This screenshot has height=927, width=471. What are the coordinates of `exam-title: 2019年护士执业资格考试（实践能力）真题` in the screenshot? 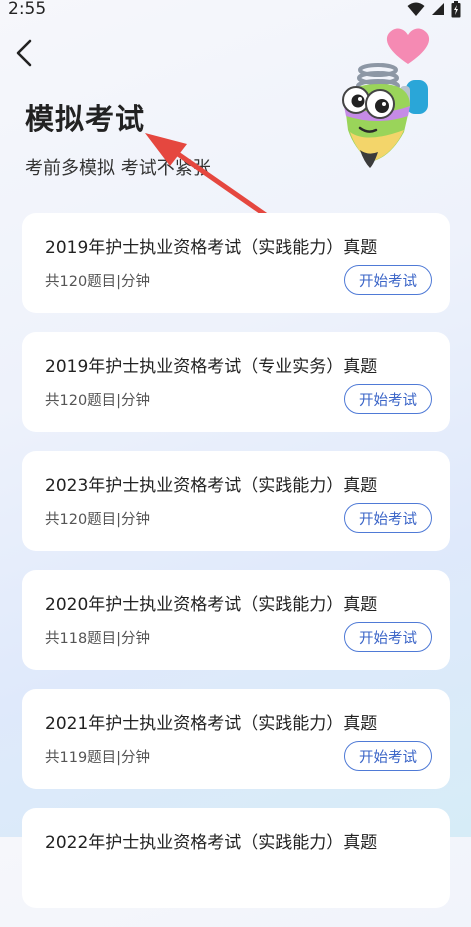 It's located at (211, 248).